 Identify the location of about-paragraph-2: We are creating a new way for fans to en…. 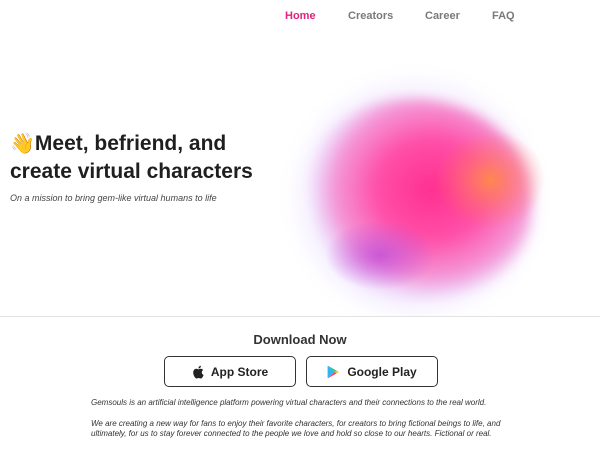
(296, 428).